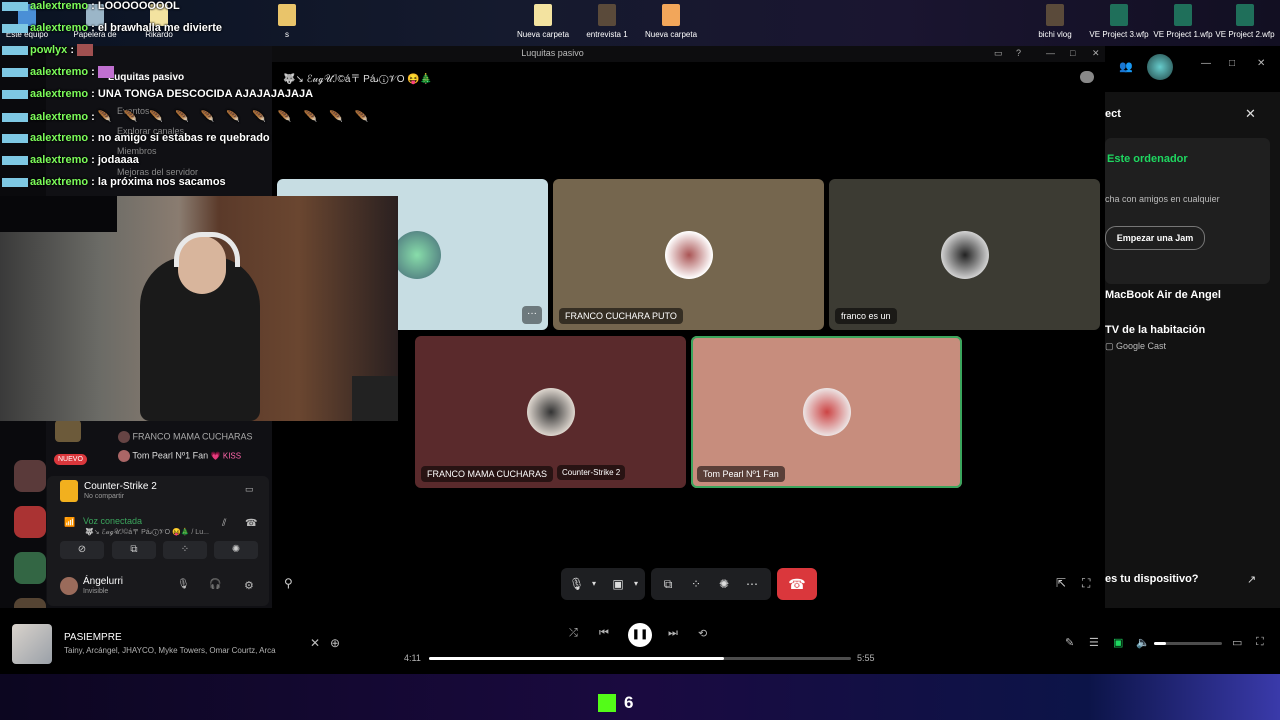 The height and width of the screenshot is (720, 1280). What do you see at coordinates (335, 643) in the screenshot?
I see `add-icon: ⊕` at bounding box center [335, 643].